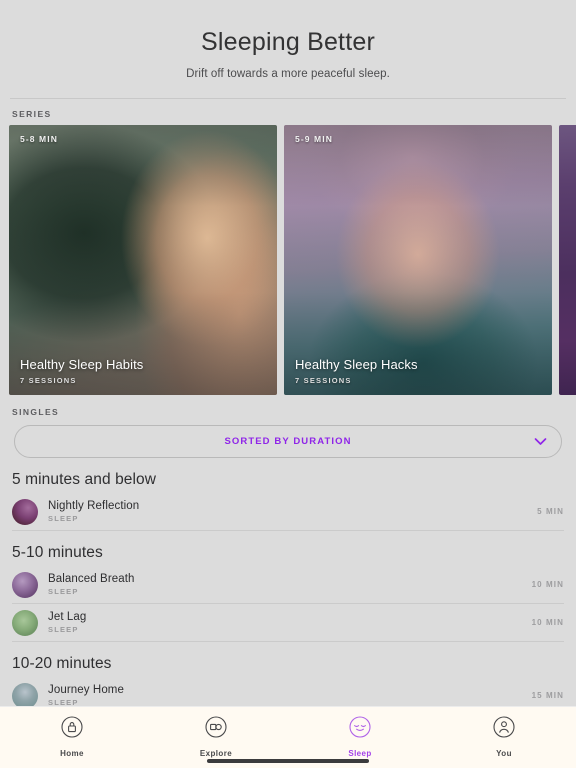  I want to click on bottom-tab-bar: Home Explore Sleep You, so click(288, 737).